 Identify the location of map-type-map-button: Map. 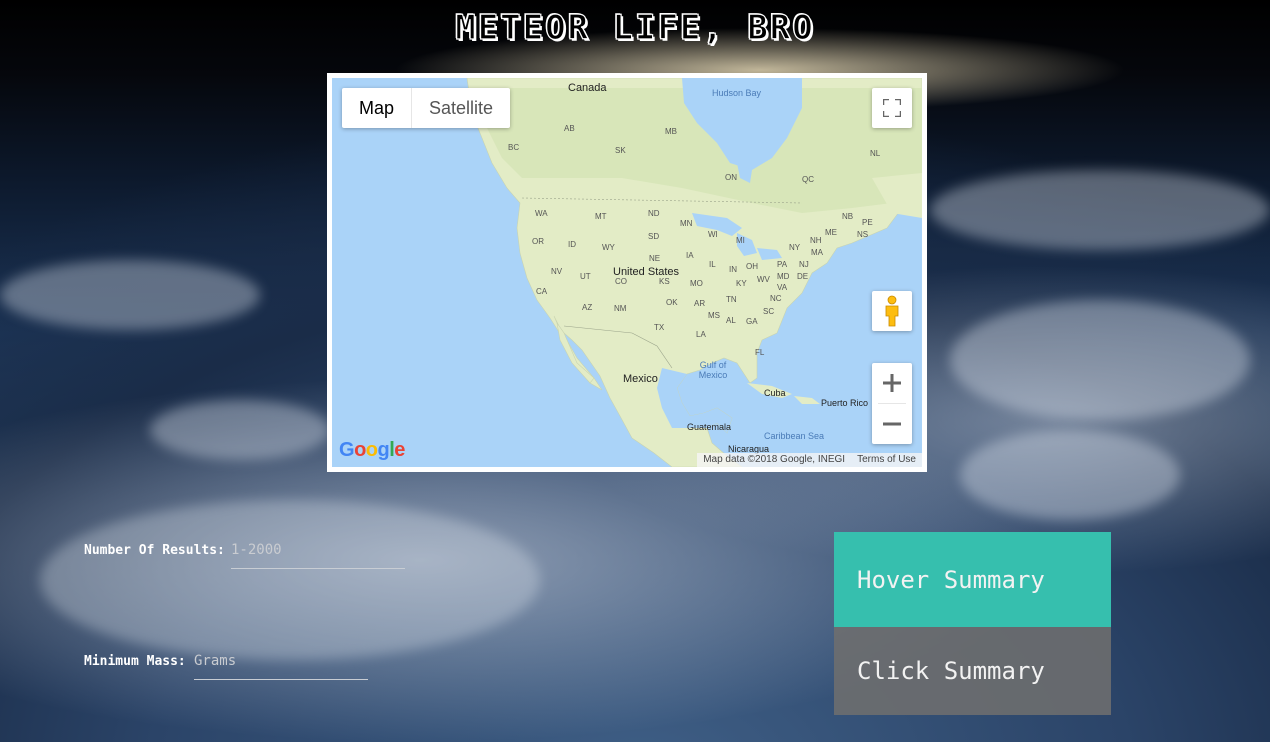
(376, 108).